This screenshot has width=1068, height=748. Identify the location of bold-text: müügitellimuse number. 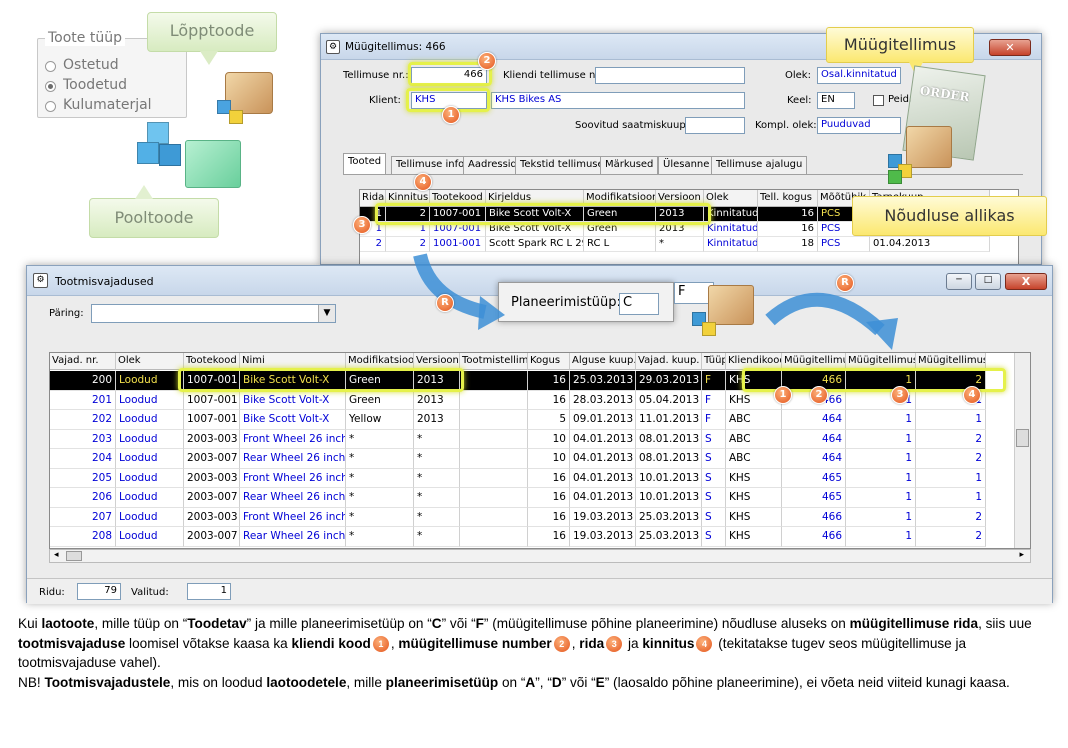
(475, 643).